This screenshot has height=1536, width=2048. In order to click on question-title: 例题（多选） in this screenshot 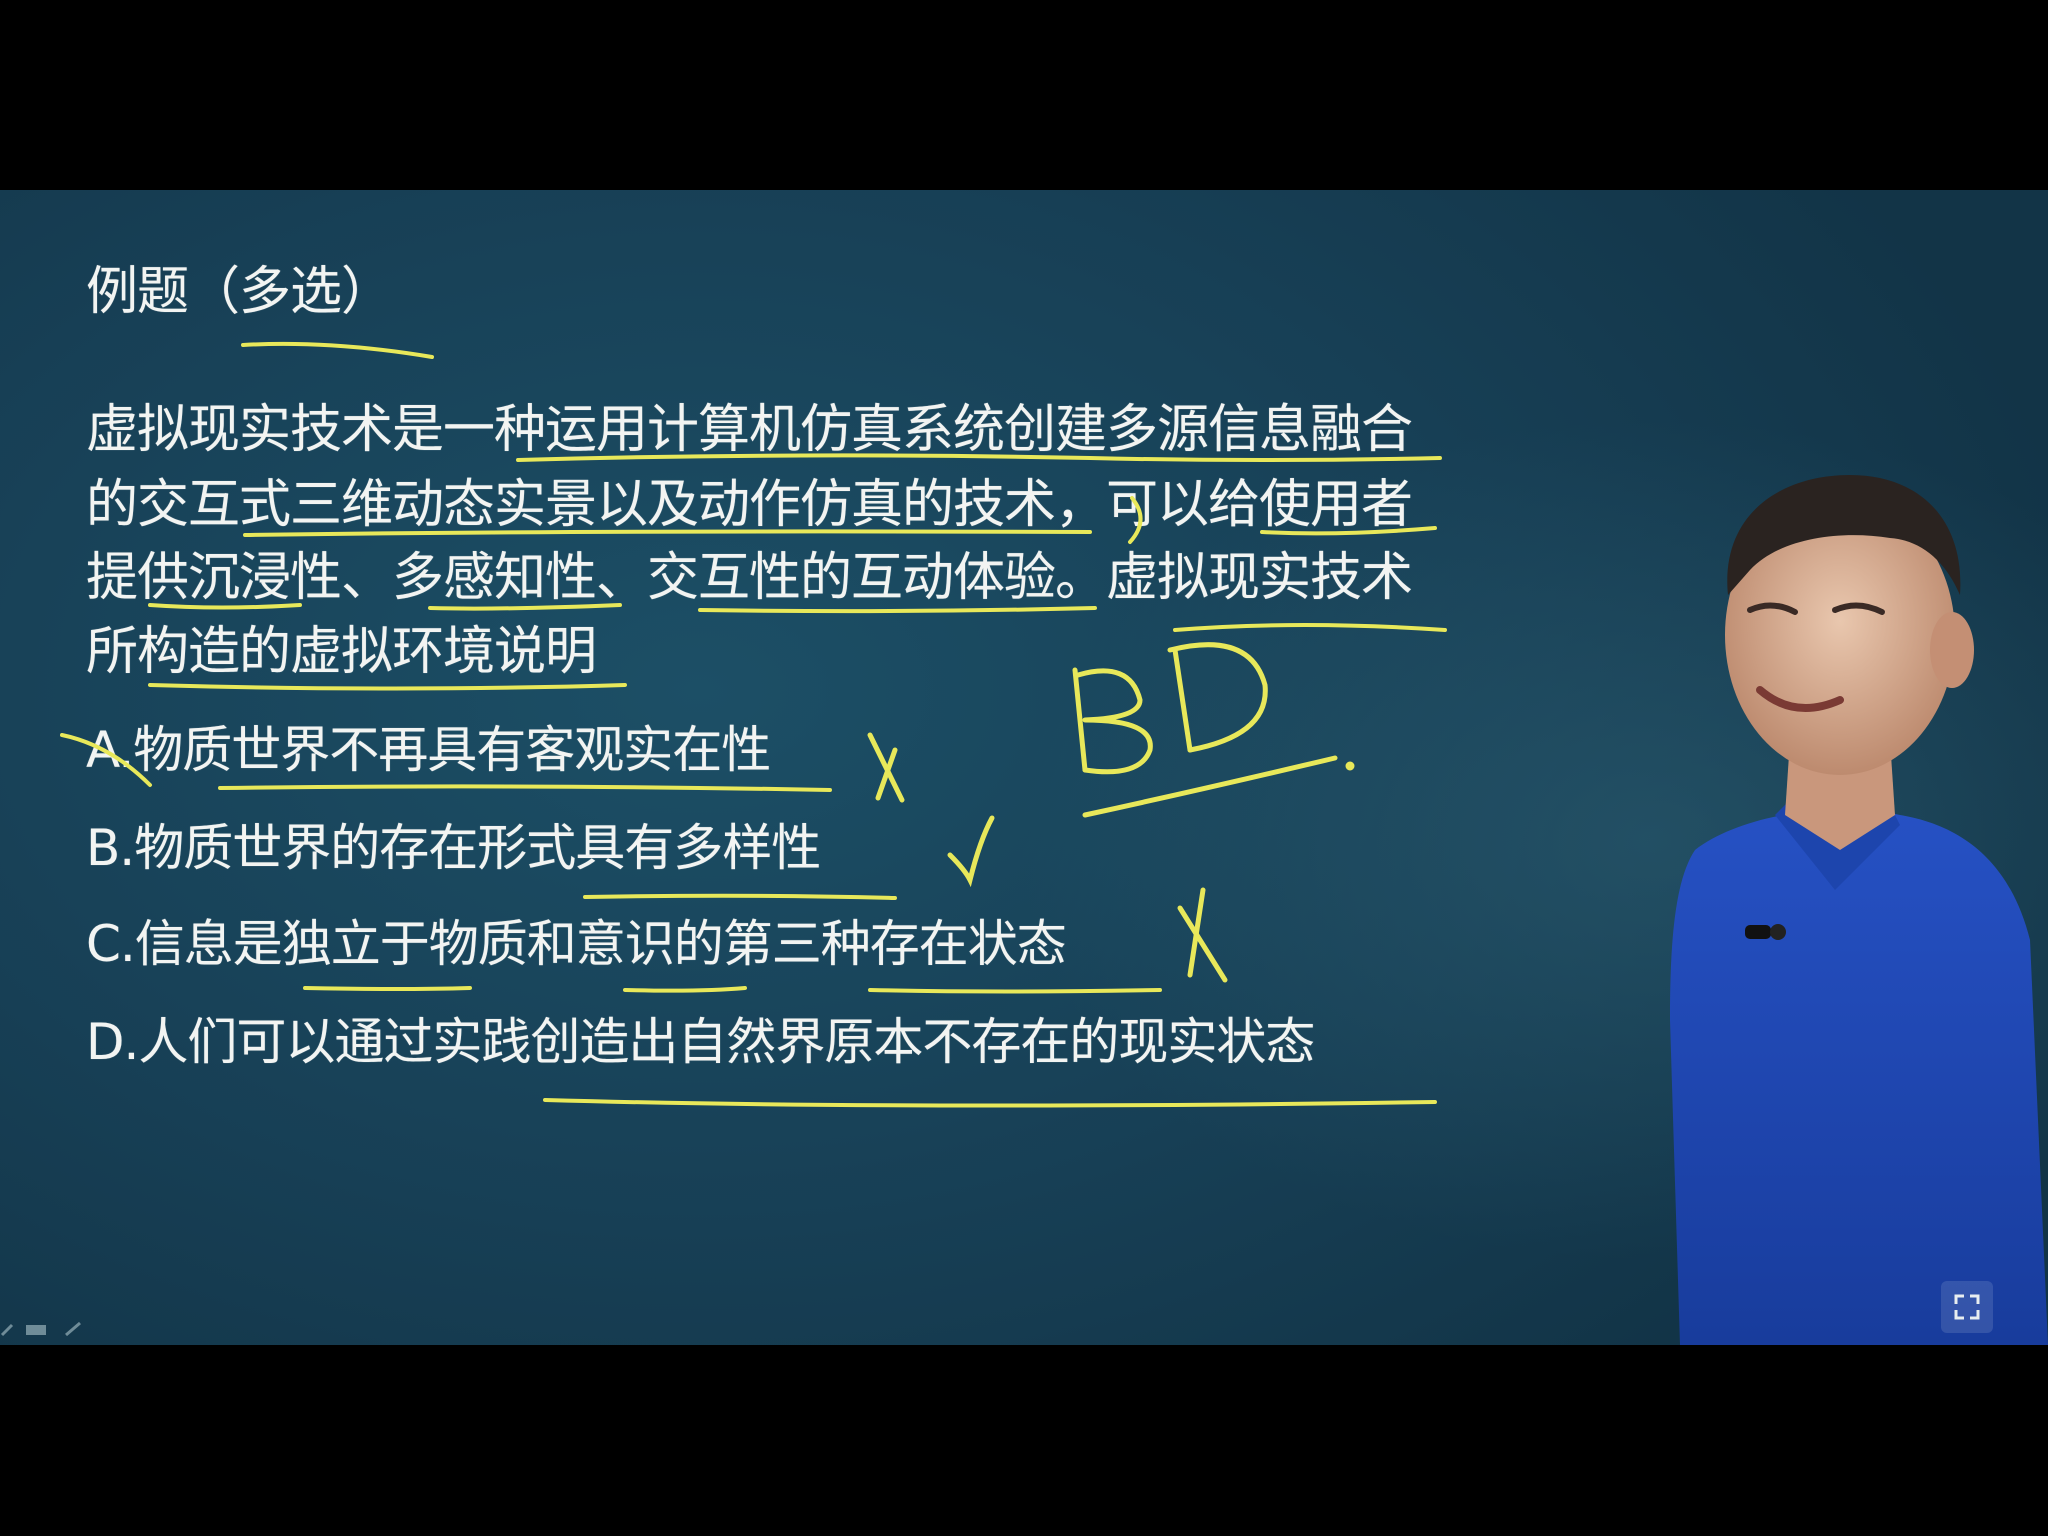, I will do `click(239, 292)`.